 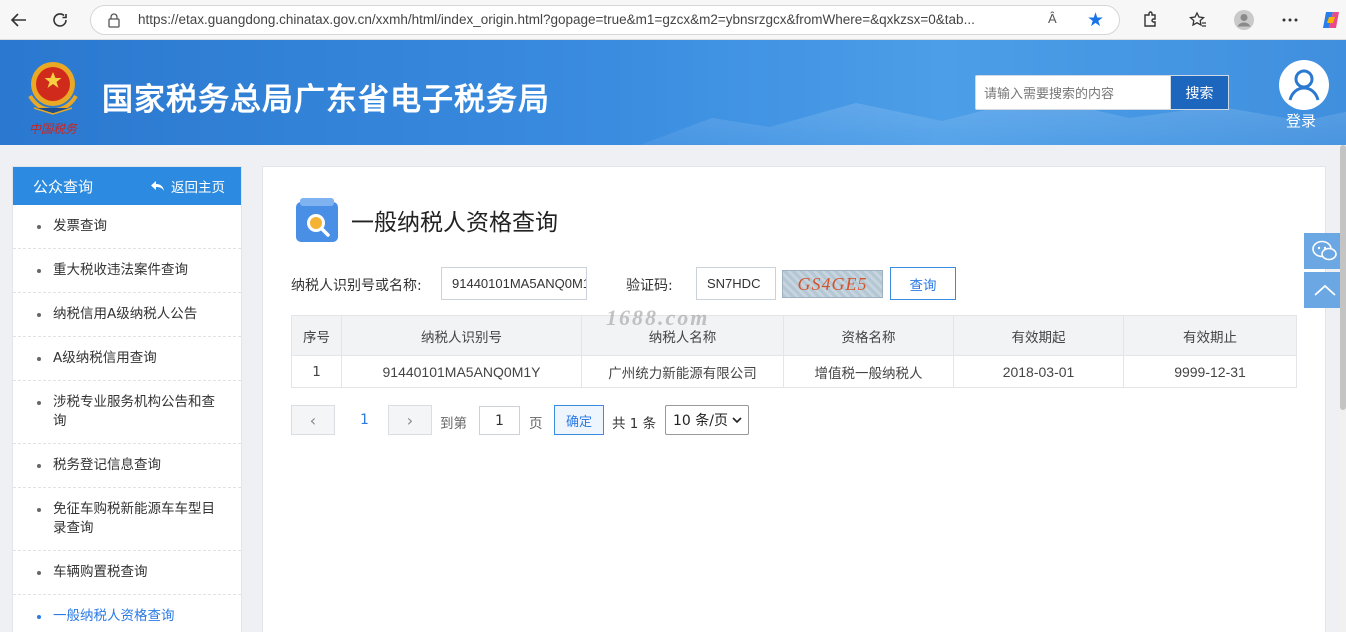 I want to click on table-cell: 2018-03-01, so click(x=1038, y=371).